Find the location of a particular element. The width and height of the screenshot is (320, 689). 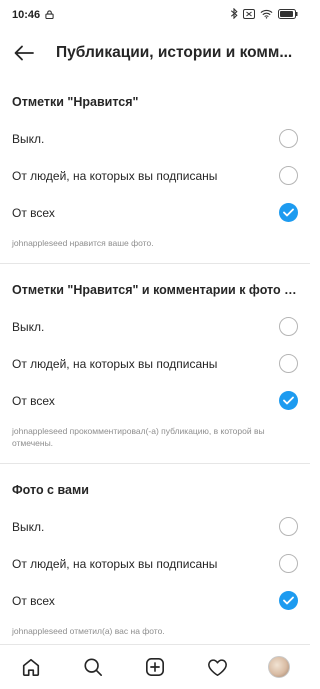

nav-search-button is located at coordinates (93, 667).